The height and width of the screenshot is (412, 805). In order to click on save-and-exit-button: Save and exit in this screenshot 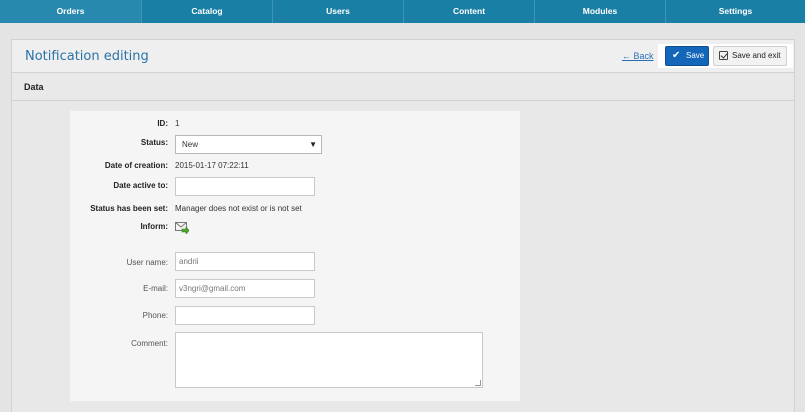, I will do `click(750, 56)`.